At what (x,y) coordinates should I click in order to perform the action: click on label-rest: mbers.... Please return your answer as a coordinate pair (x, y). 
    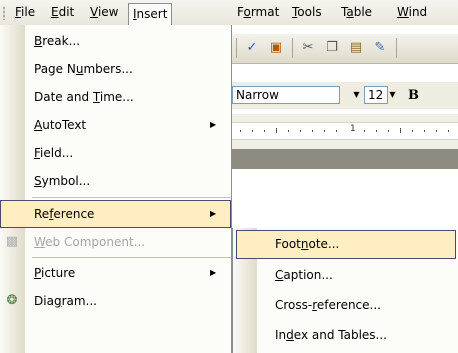
    Looking at the image, I should click on (108, 69).